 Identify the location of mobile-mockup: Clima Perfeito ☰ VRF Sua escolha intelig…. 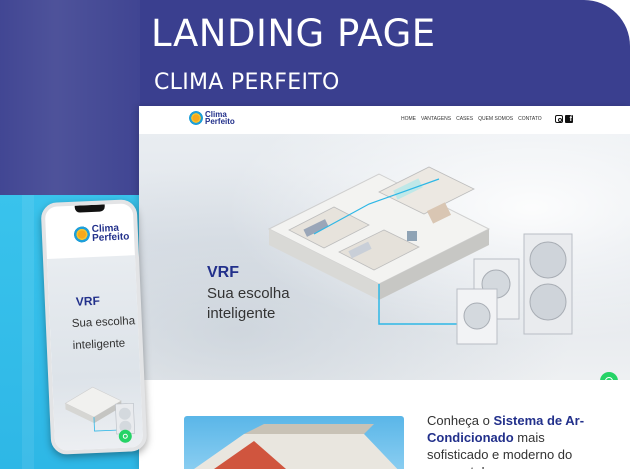
(94, 327).